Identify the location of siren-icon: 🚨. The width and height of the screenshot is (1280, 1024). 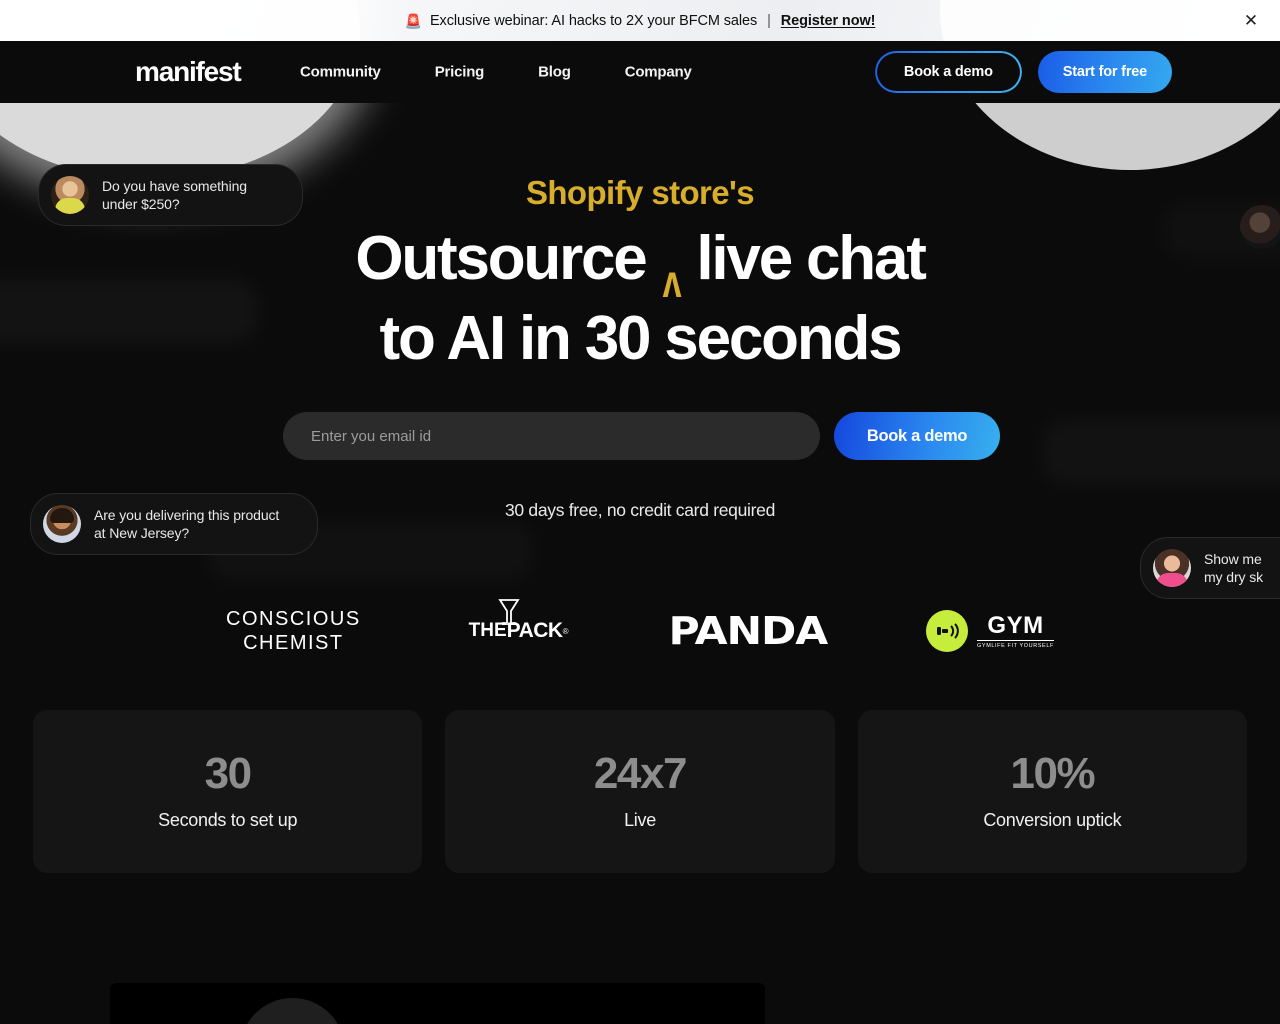
(413, 20).